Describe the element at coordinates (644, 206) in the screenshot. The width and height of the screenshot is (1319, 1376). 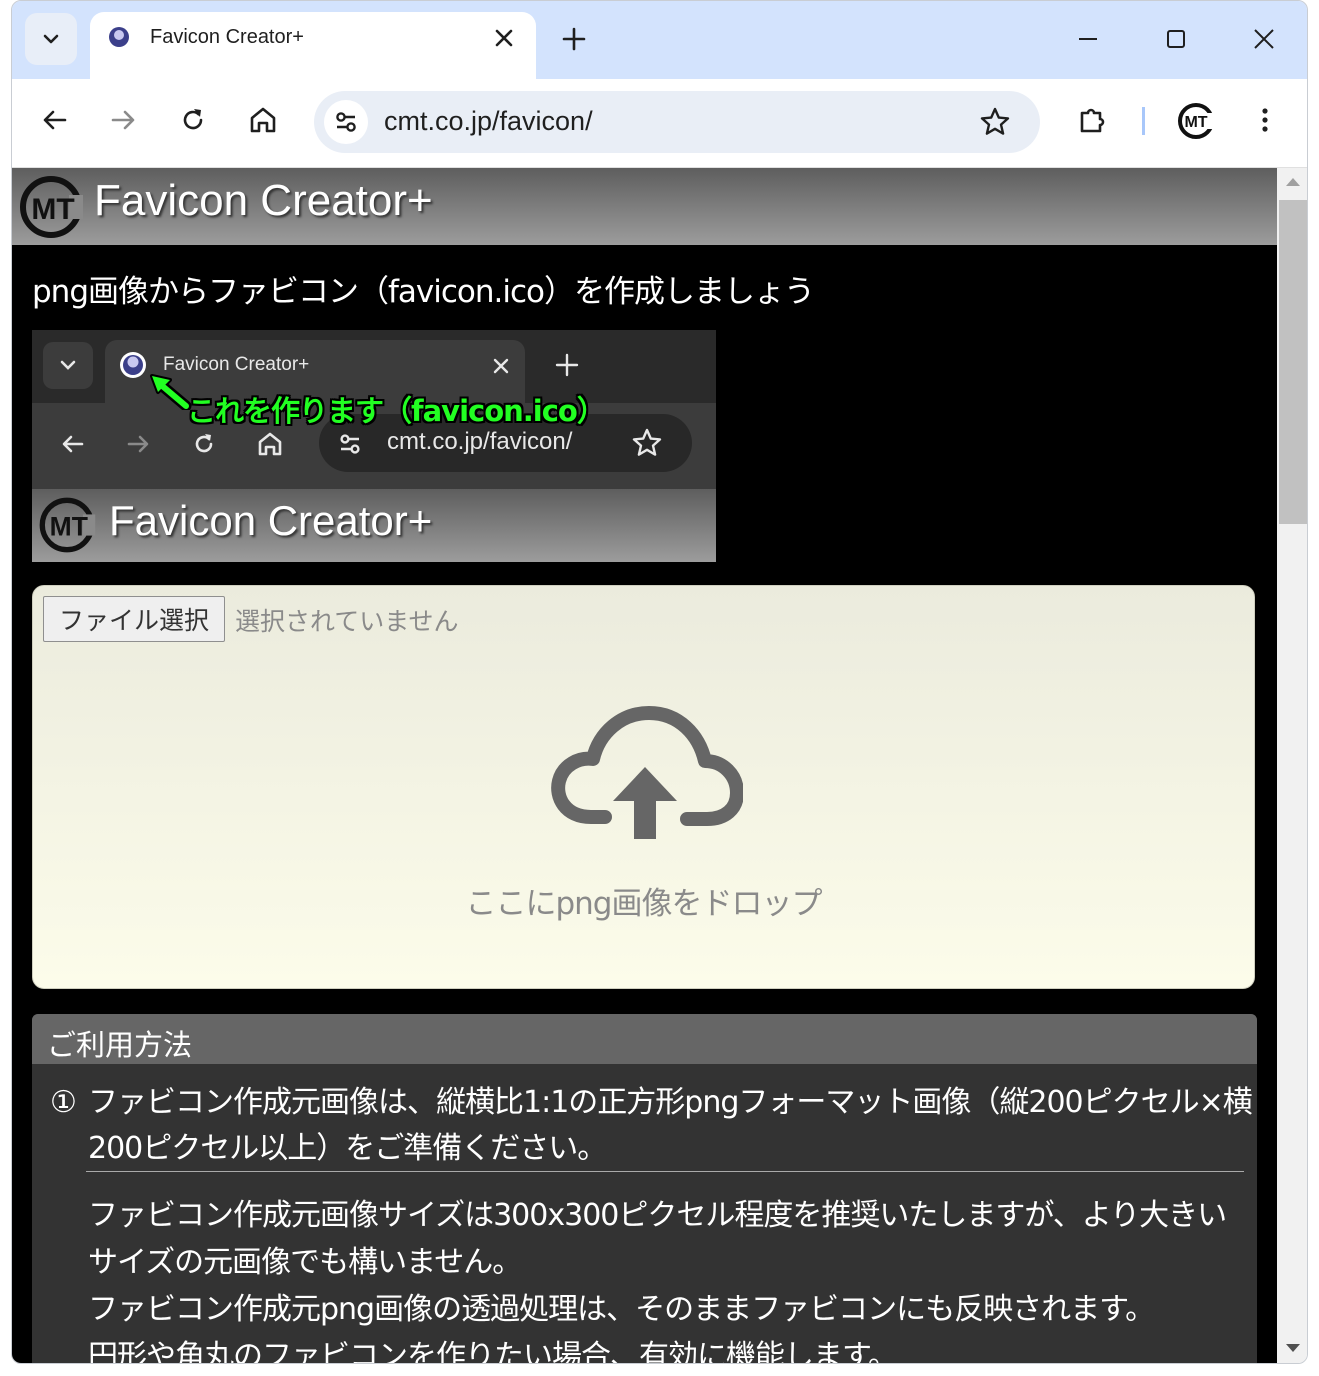
I see `site-header: MT Favicon Creator+` at that location.